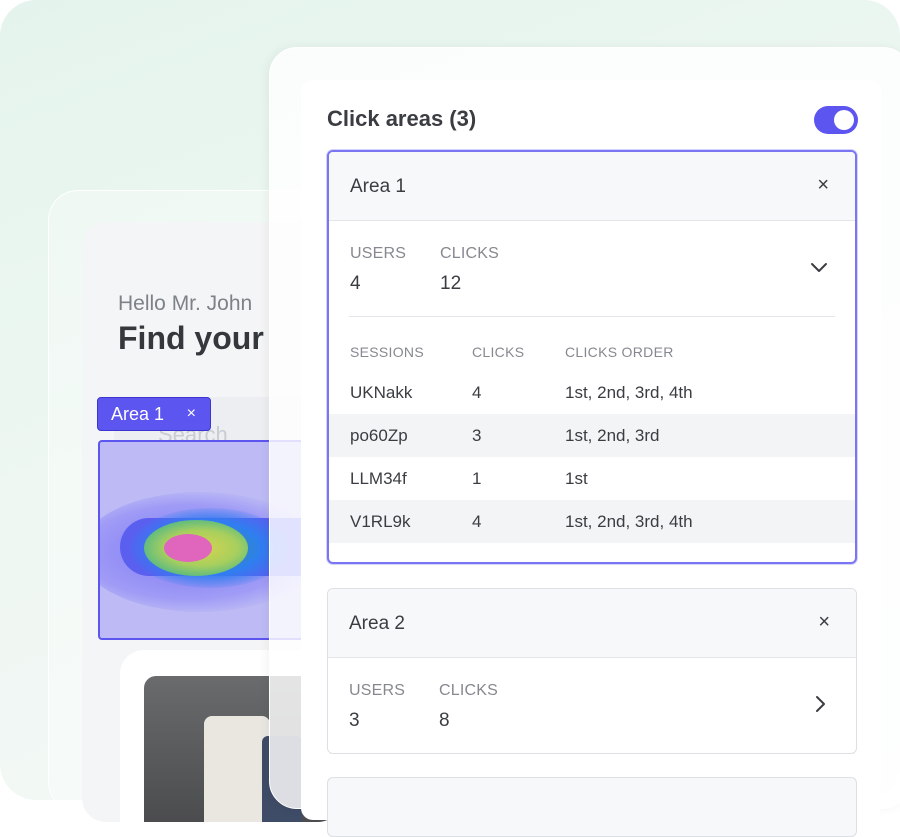  I want to click on page-heading: Find your, so click(191, 338).